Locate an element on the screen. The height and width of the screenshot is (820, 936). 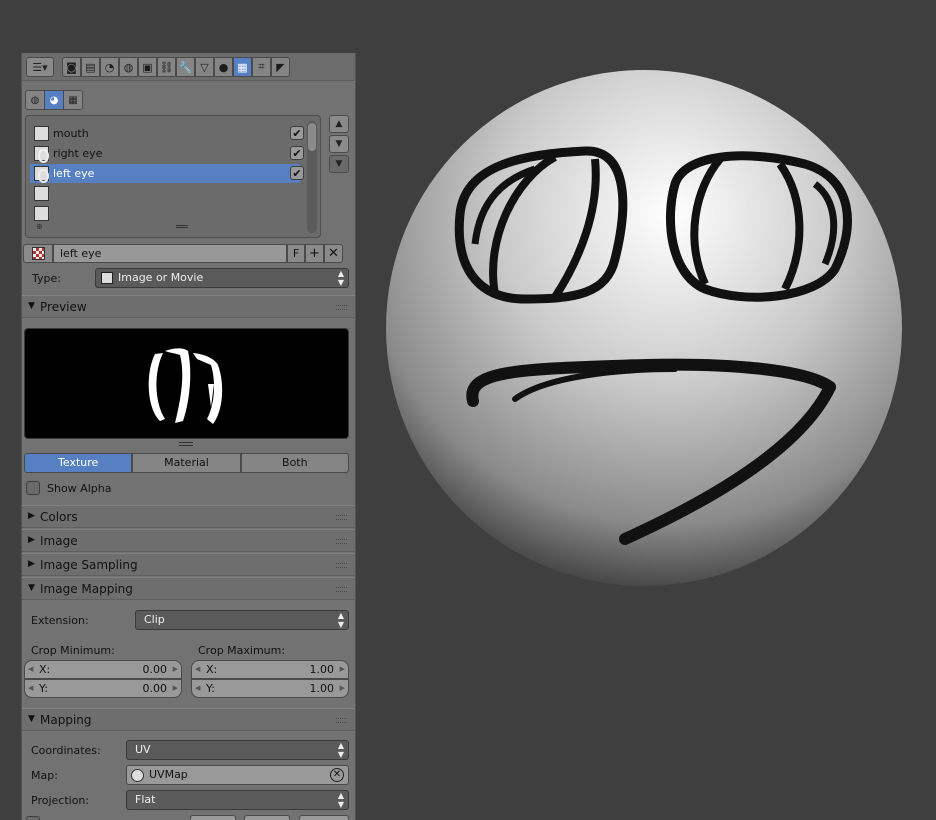
material-texture-button: ◕ is located at coordinates (54, 100).